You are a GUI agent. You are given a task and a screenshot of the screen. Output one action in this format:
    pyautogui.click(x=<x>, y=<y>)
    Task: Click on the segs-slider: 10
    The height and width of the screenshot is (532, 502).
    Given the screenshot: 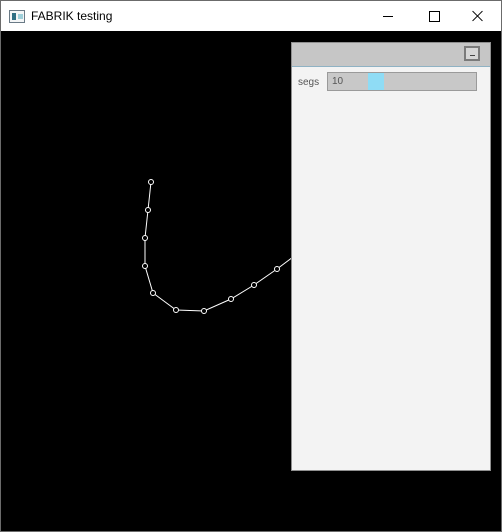 What is the action you would take?
    pyautogui.click(x=402, y=81)
    